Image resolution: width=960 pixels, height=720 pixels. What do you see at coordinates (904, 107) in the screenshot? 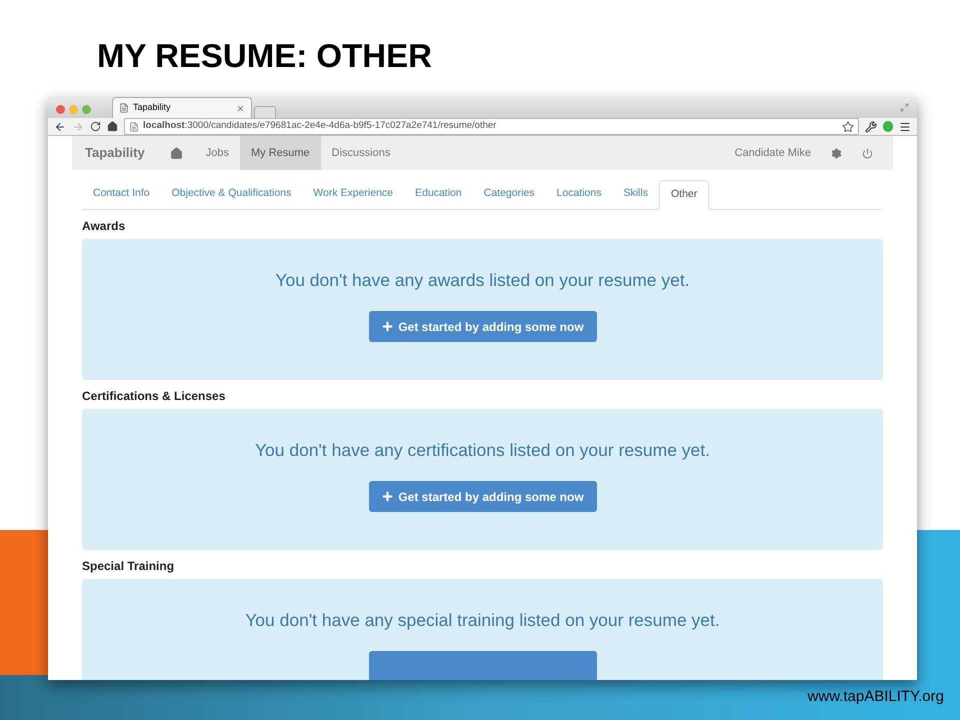
I see `fullscreen-icon` at bounding box center [904, 107].